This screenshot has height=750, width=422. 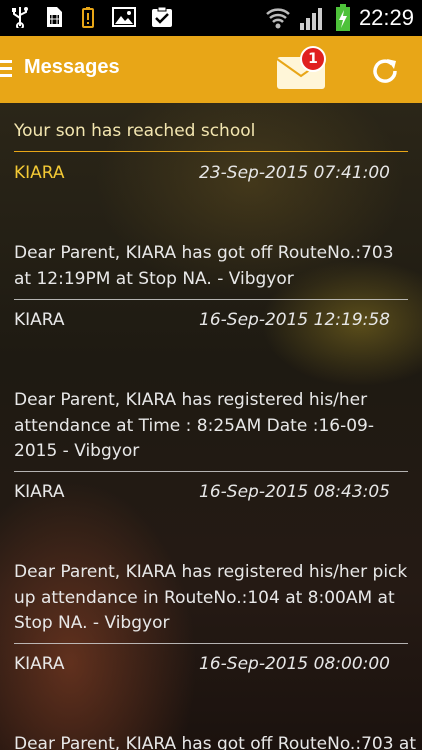 What do you see at coordinates (385, 71) in the screenshot?
I see `refresh-icon` at bounding box center [385, 71].